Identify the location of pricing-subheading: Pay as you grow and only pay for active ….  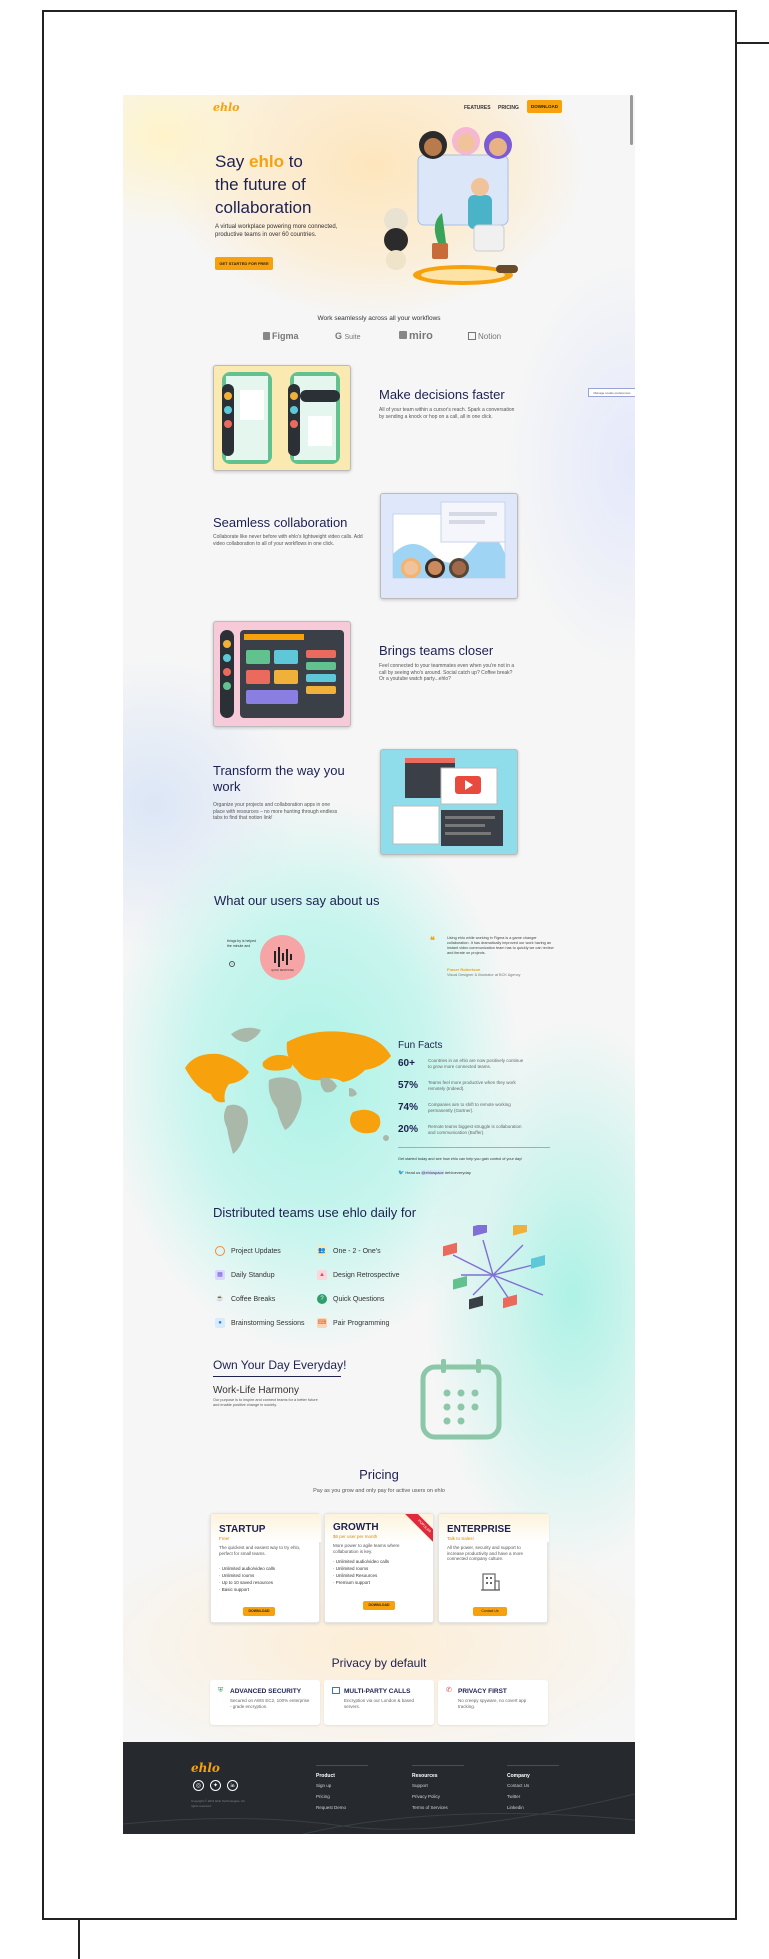
(379, 1491).